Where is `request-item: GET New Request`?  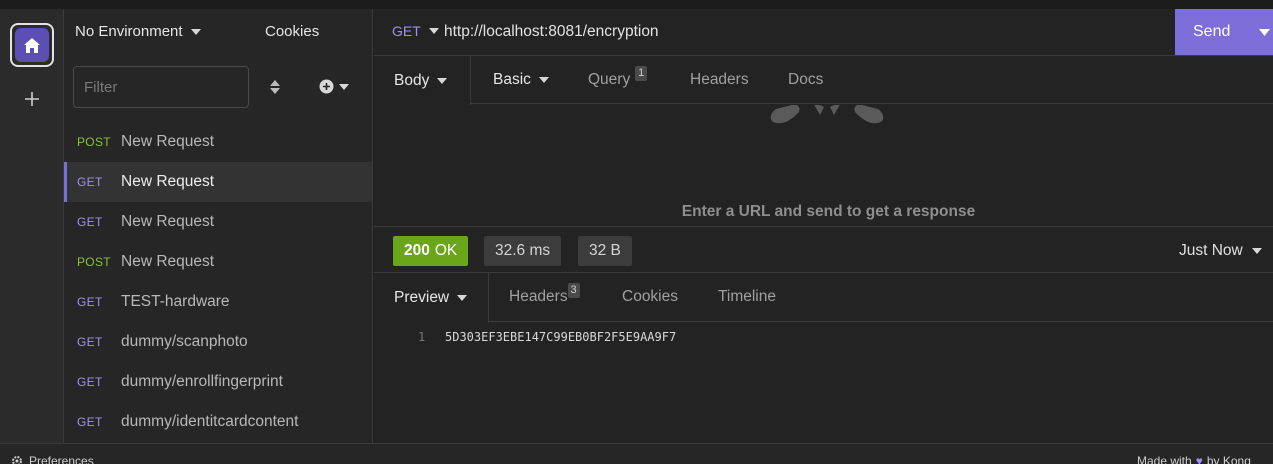
request-item: GET New Request is located at coordinates (218, 222).